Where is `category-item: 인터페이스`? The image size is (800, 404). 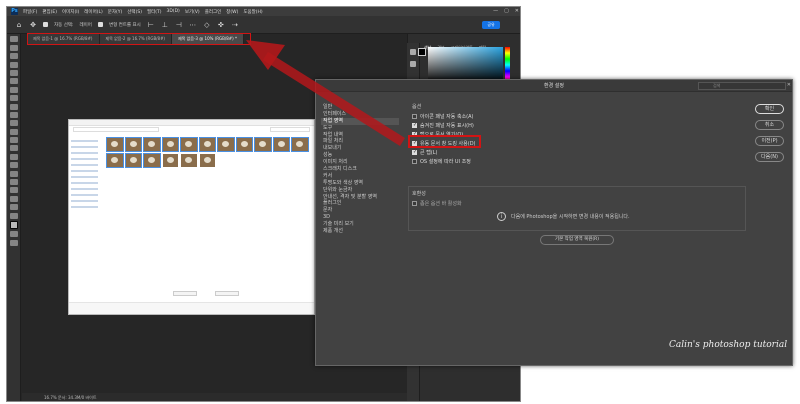 category-item: 인터페이스 is located at coordinates (360, 114).